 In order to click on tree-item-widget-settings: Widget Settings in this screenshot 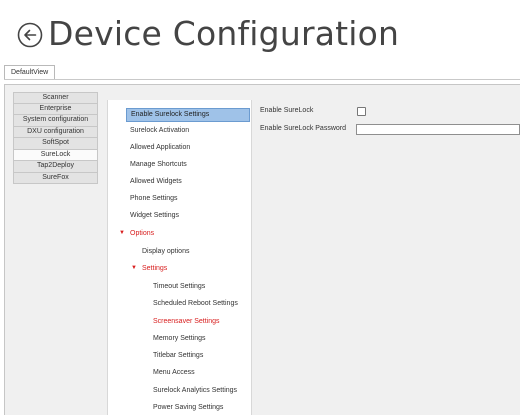, I will do `click(154, 216)`.